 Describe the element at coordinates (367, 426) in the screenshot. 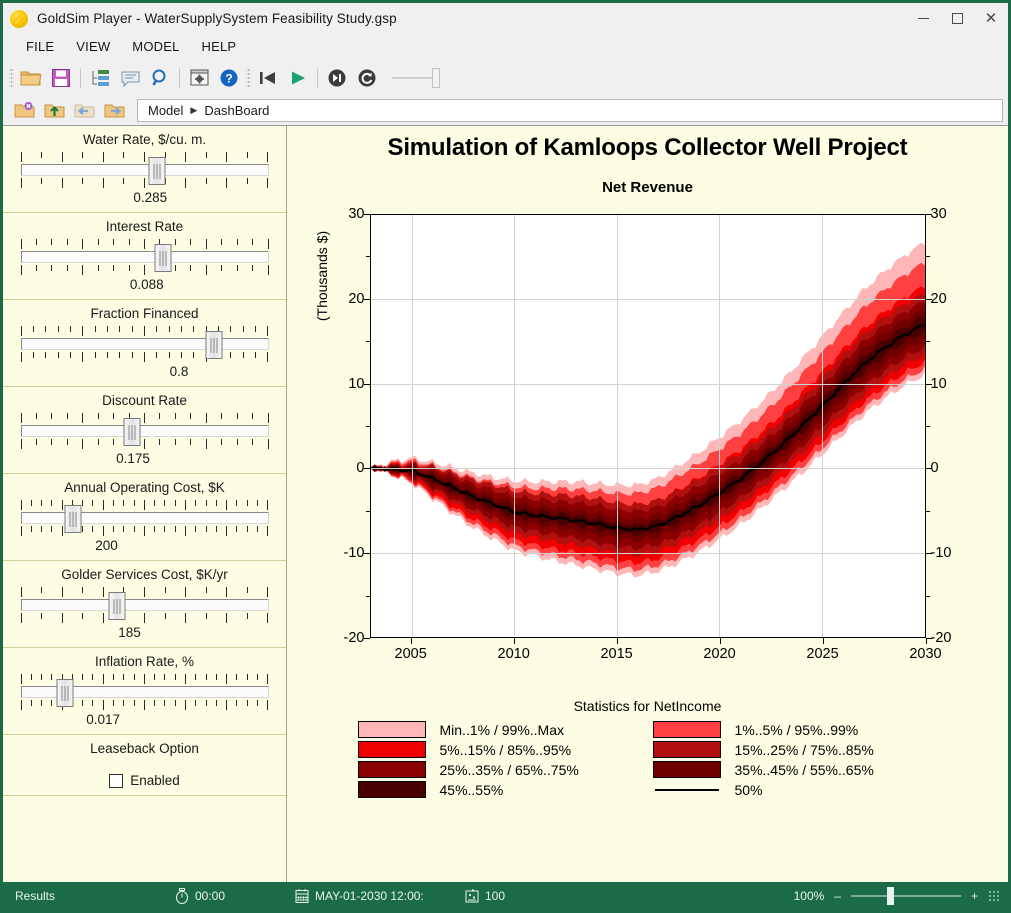

I see `y-axis-minor-tick` at that location.